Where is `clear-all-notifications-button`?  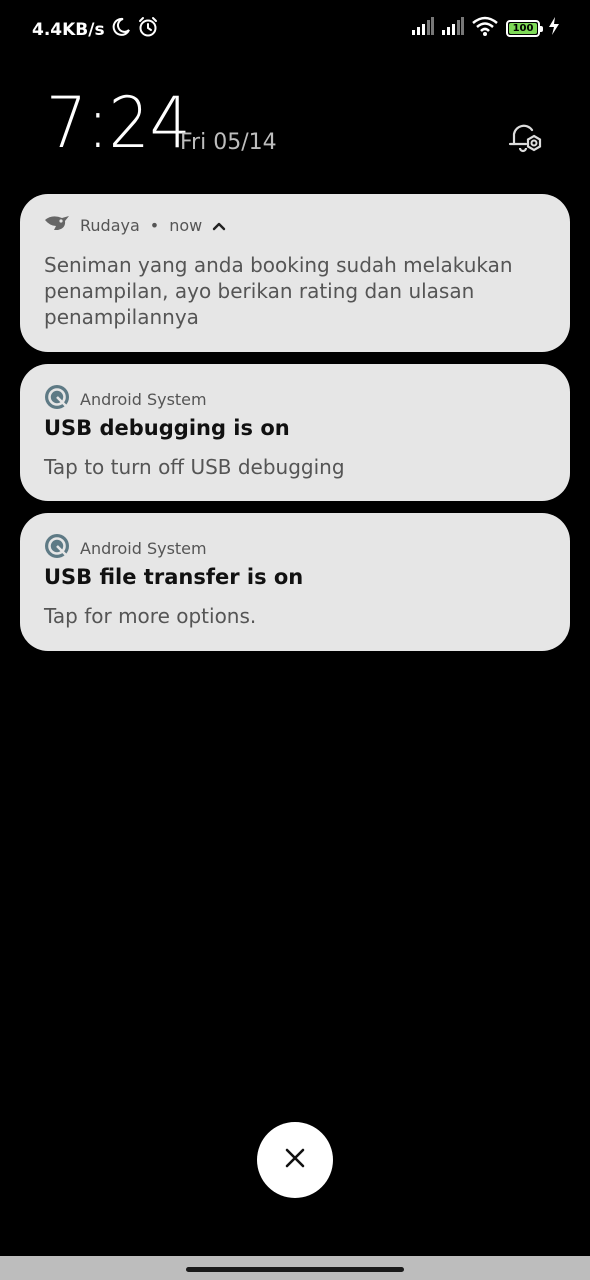
clear-all-notifications-button is located at coordinates (295, 1160).